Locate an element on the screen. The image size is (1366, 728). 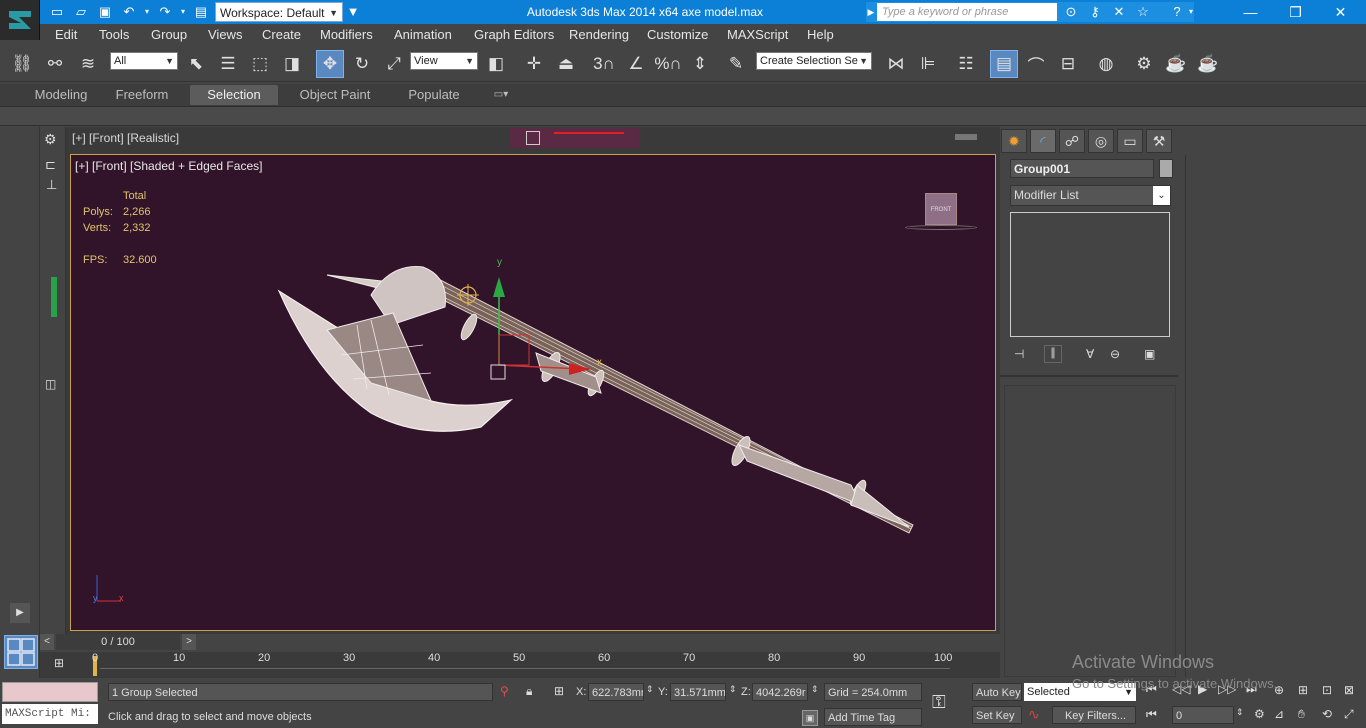
hierarchy-tab-icon: ☍ is located at coordinates (1072, 141).